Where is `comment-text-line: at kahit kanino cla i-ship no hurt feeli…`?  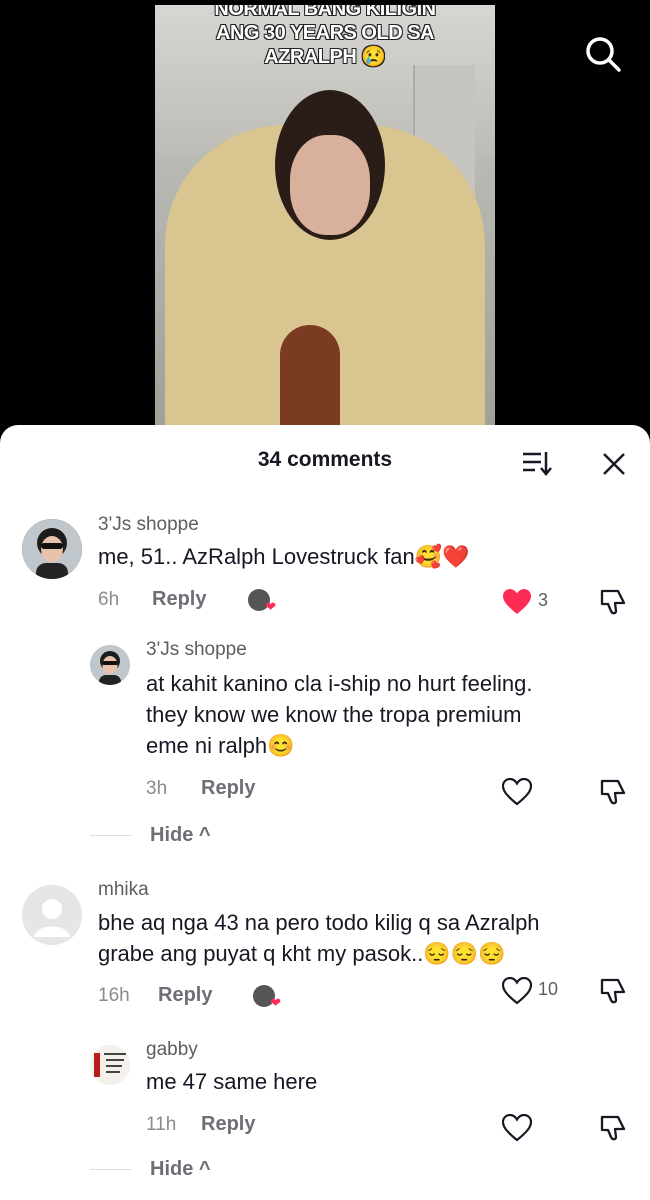
comment-text-line: at kahit kanino cla i-ship no hurt feeli… is located at coordinates (339, 683).